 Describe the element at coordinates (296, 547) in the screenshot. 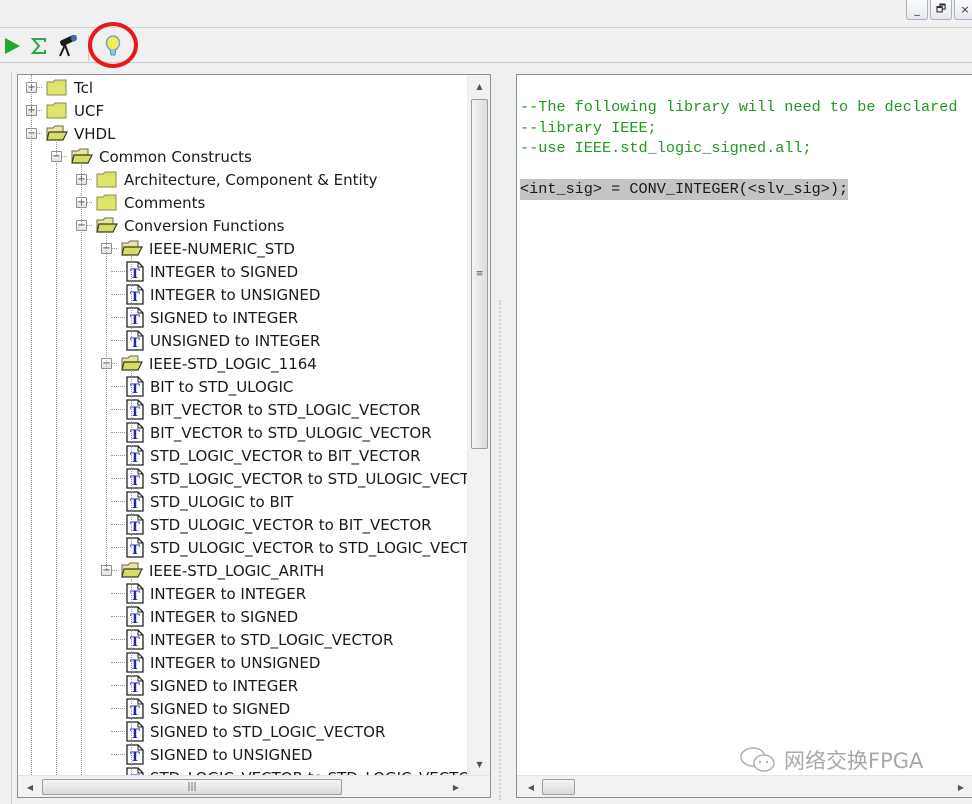

I see `tree-template-node: T STD_ULOGIC_VECTOR to STD_LOGIC_VECTOR` at that location.